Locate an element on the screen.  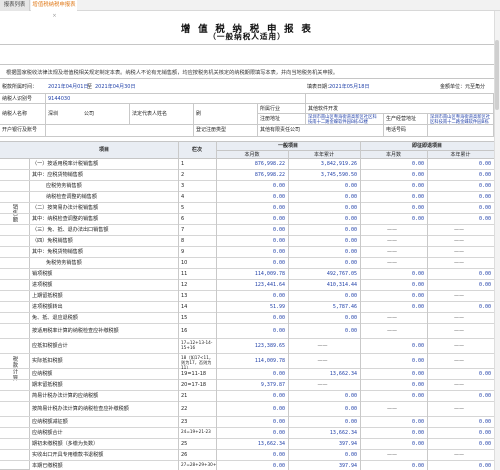
row-value-cell: —— is located at coordinates (459, 296).